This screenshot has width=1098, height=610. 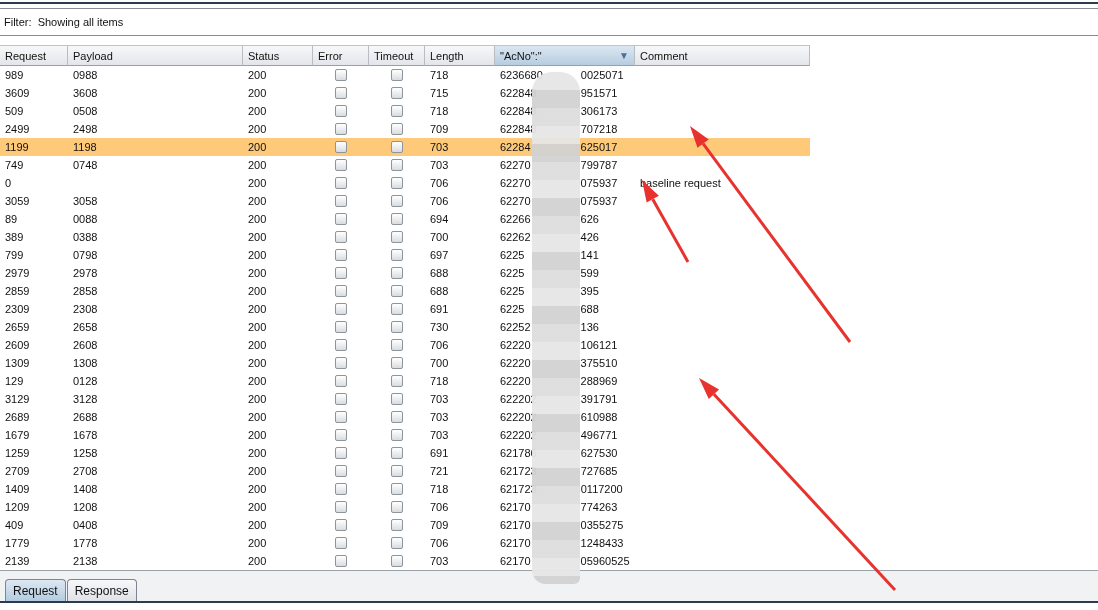 I want to click on column-header: Payload, so click(x=155, y=56).